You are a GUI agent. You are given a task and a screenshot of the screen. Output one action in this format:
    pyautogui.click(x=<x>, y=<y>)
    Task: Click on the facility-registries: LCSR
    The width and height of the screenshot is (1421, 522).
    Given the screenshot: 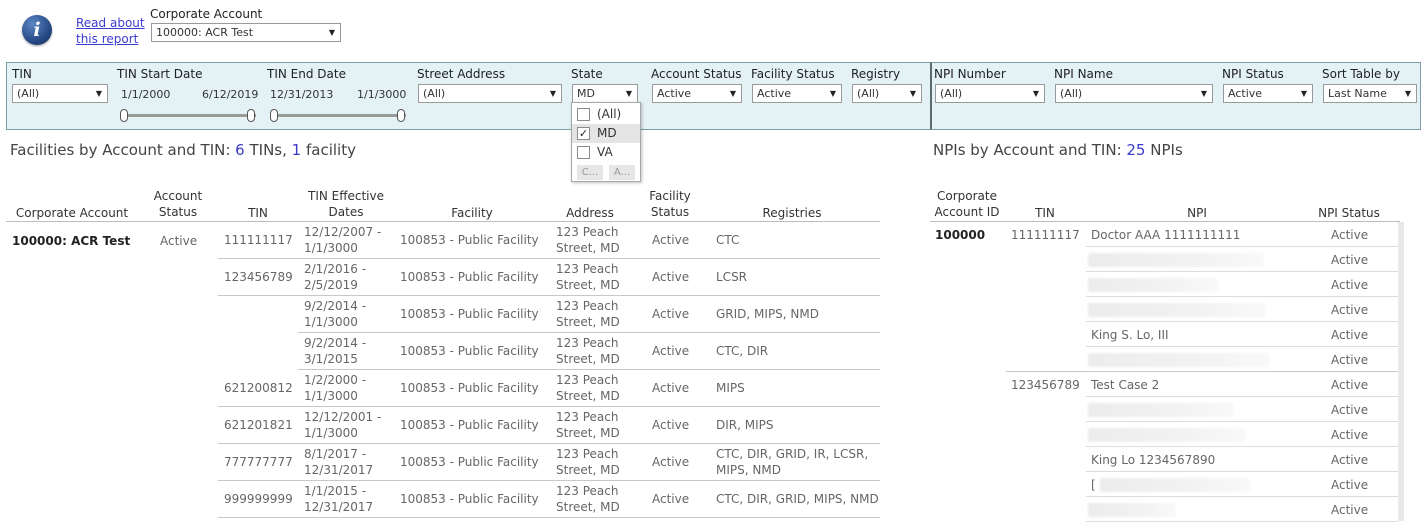 What is the action you would take?
    pyautogui.click(x=732, y=277)
    